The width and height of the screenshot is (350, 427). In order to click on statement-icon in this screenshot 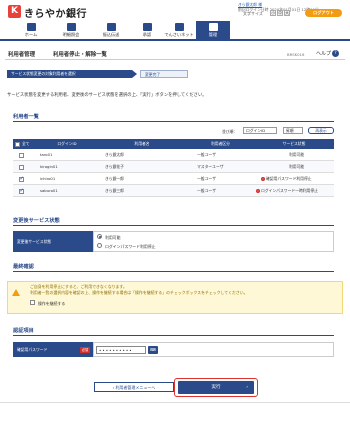, I will do `click(71, 27)`.